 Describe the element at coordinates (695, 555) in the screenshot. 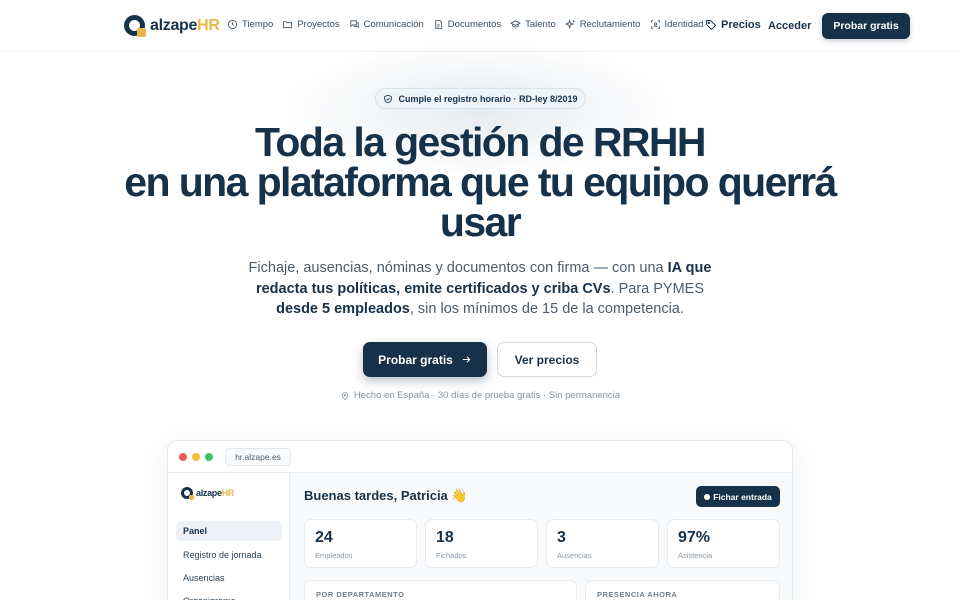

I see `stat-label: Asistencia` at that location.